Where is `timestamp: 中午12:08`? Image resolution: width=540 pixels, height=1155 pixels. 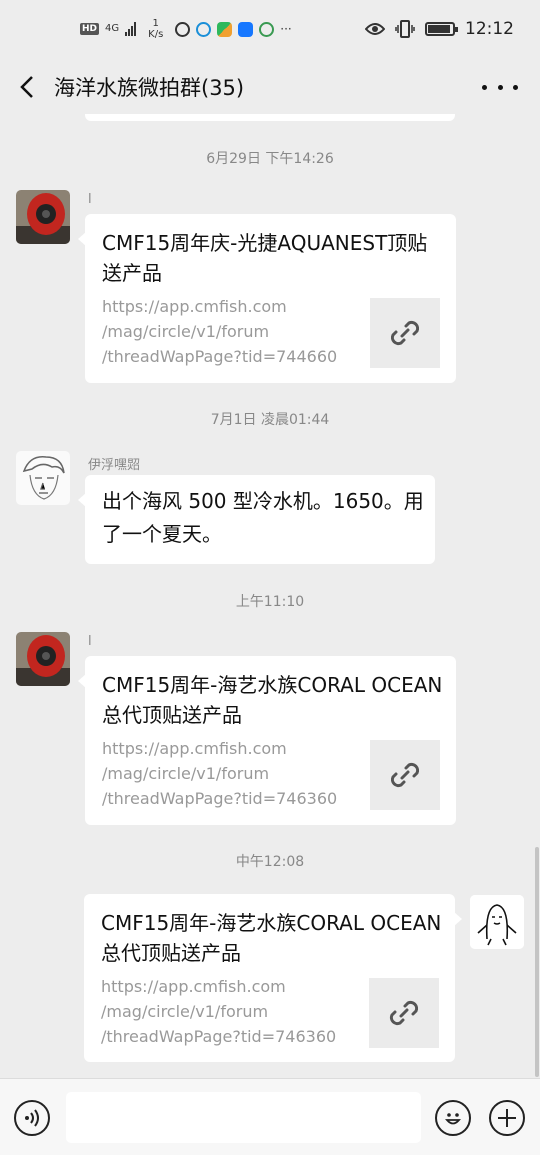 timestamp: 中午12:08 is located at coordinates (270, 862).